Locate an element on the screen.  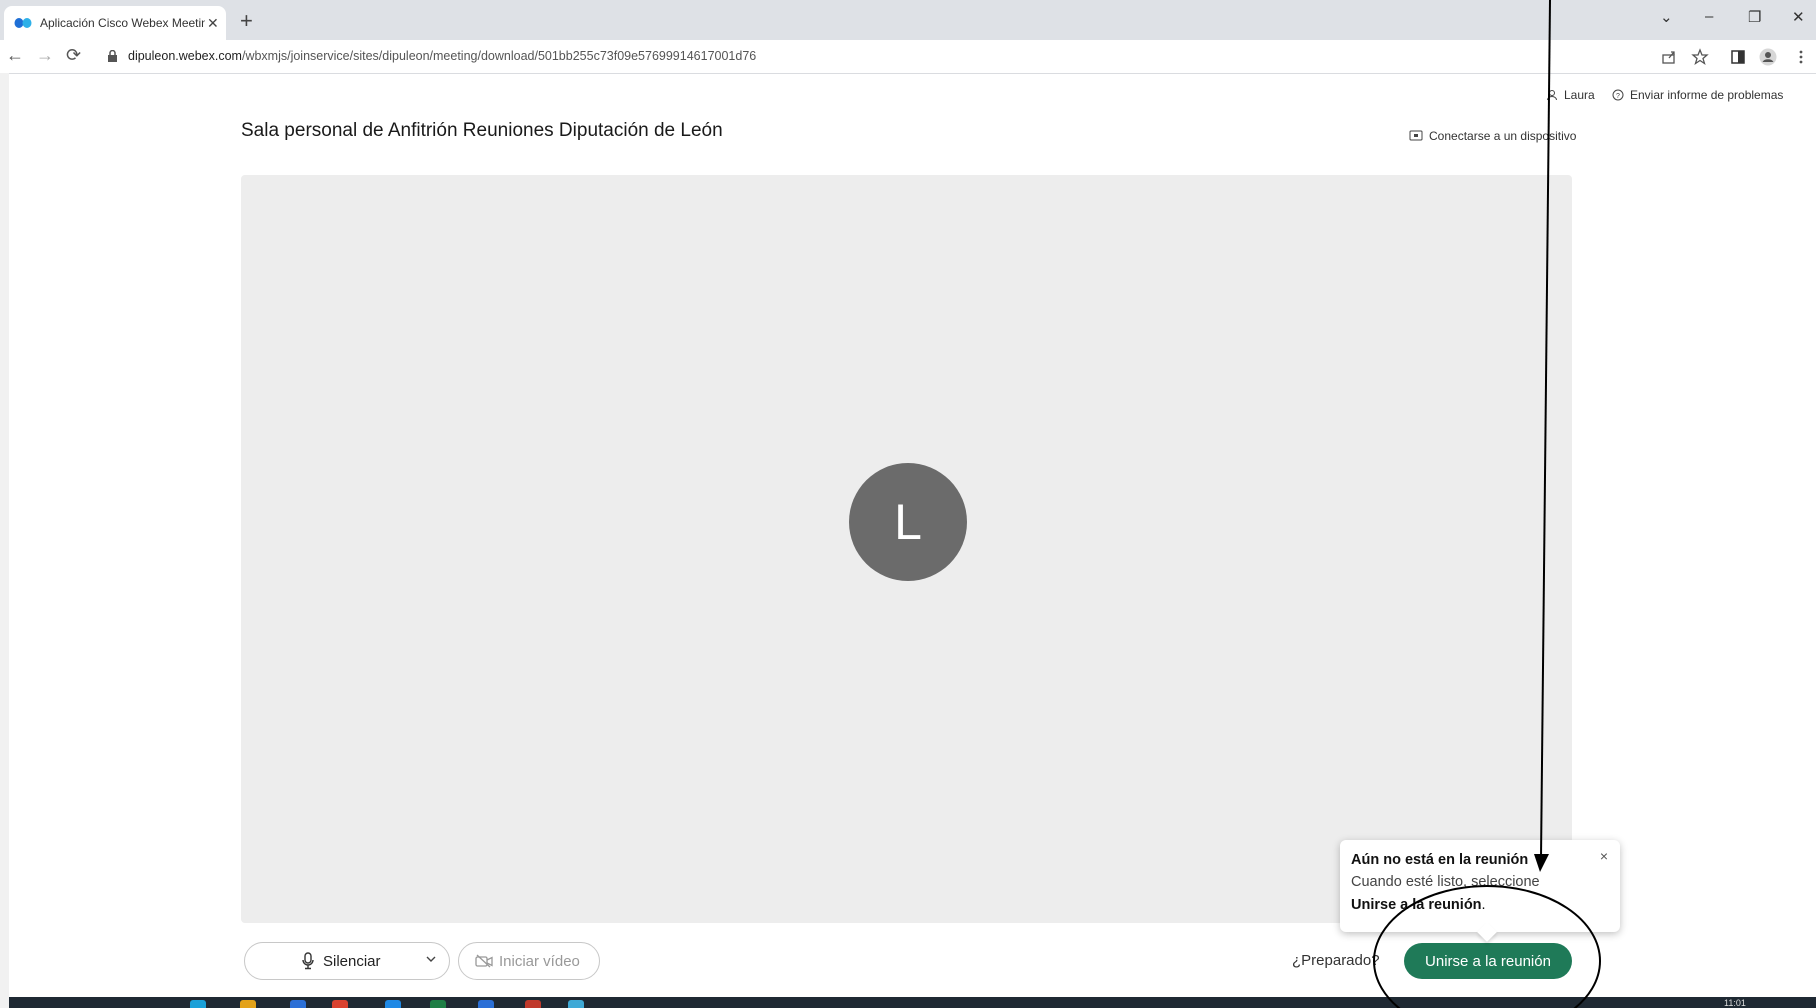
report-problem-label: Enviar informe de problemas is located at coordinates (1707, 95).